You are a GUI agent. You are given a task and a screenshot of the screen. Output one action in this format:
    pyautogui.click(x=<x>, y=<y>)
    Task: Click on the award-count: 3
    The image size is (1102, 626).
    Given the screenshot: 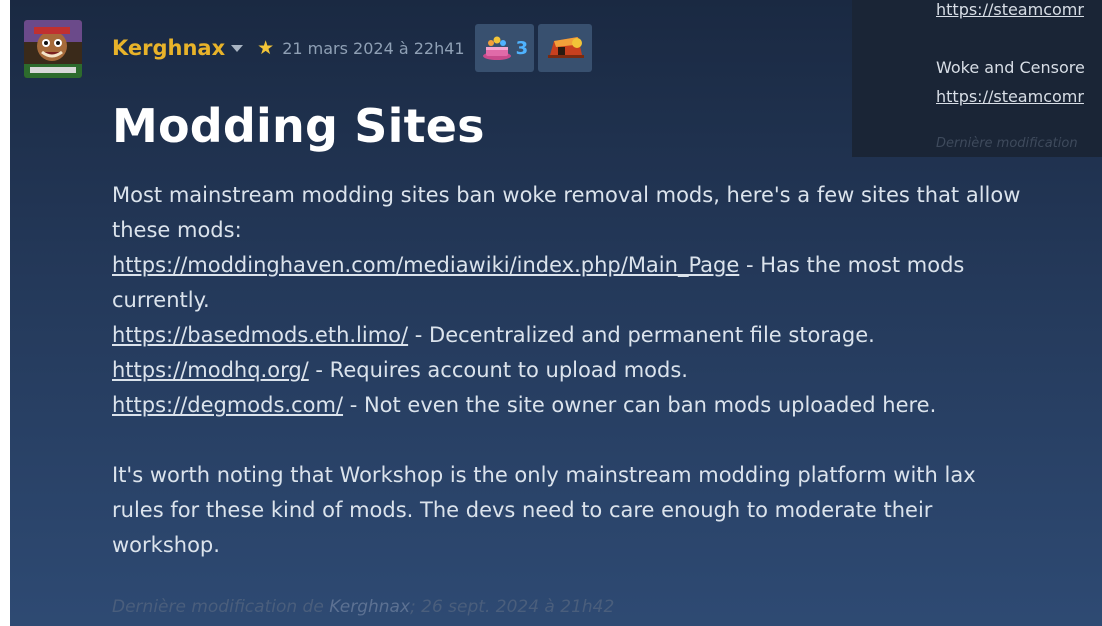 What is the action you would take?
    pyautogui.click(x=522, y=48)
    